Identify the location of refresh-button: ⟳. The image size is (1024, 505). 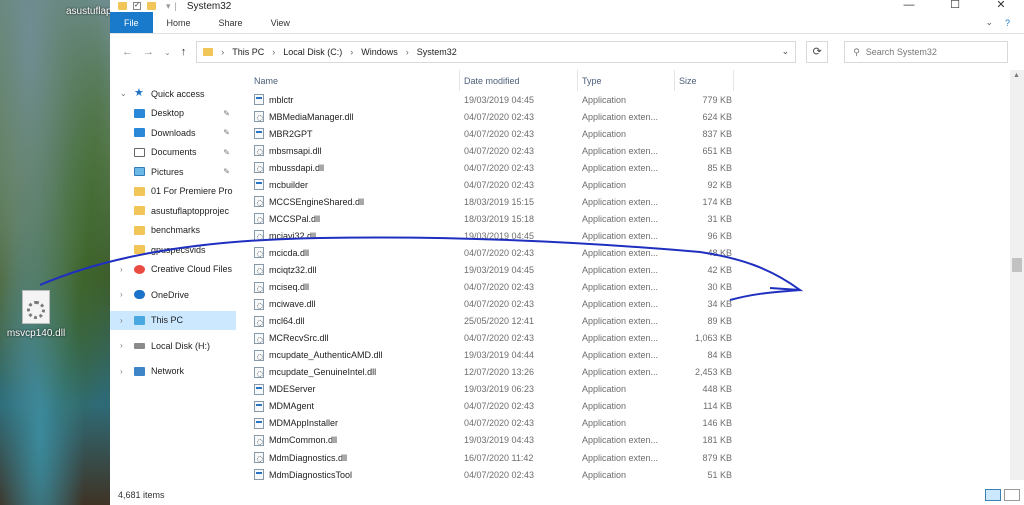
(817, 52).